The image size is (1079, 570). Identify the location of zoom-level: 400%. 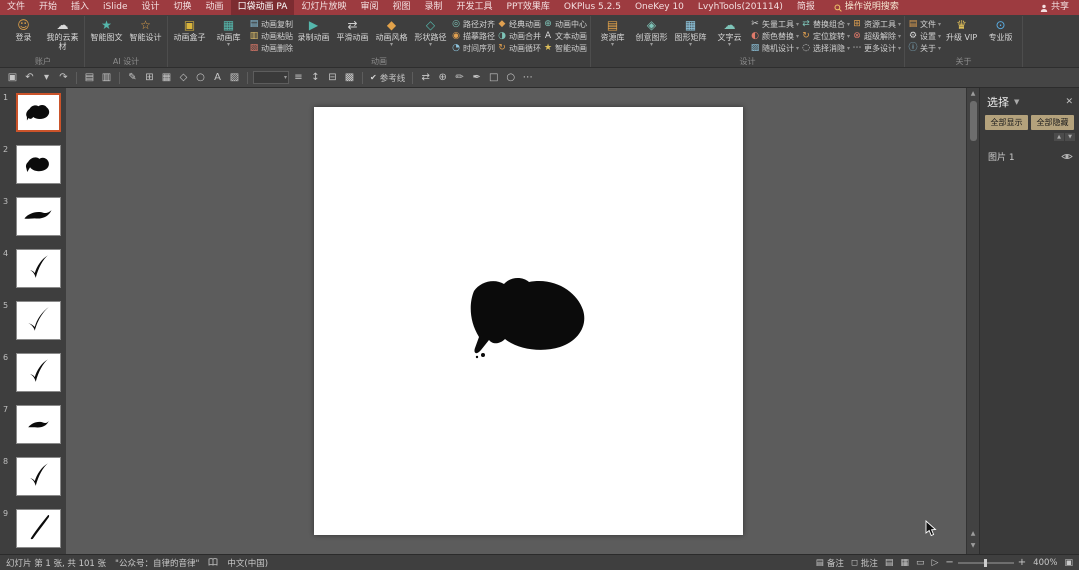
(1045, 563).